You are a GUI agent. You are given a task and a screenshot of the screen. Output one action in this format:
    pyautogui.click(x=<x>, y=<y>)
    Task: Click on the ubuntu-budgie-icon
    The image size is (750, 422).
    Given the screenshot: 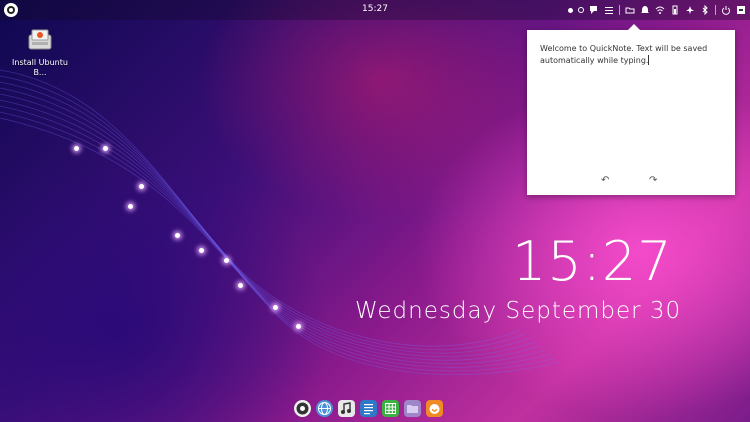 What is the action you would take?
    pyautogui.click(x=302, y=408)
    